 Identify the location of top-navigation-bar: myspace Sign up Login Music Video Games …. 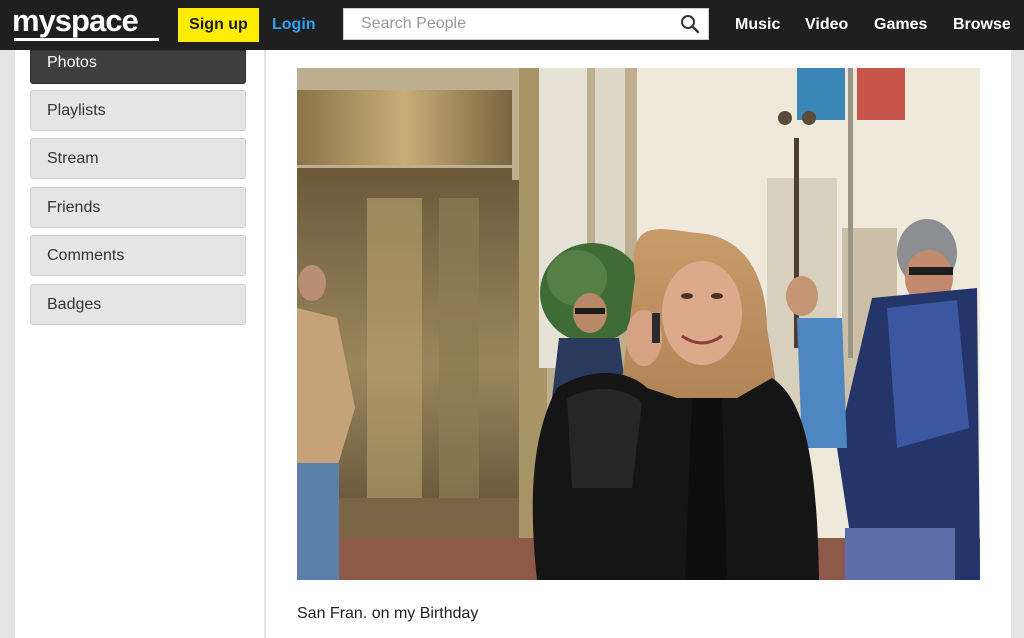
(512, 25).